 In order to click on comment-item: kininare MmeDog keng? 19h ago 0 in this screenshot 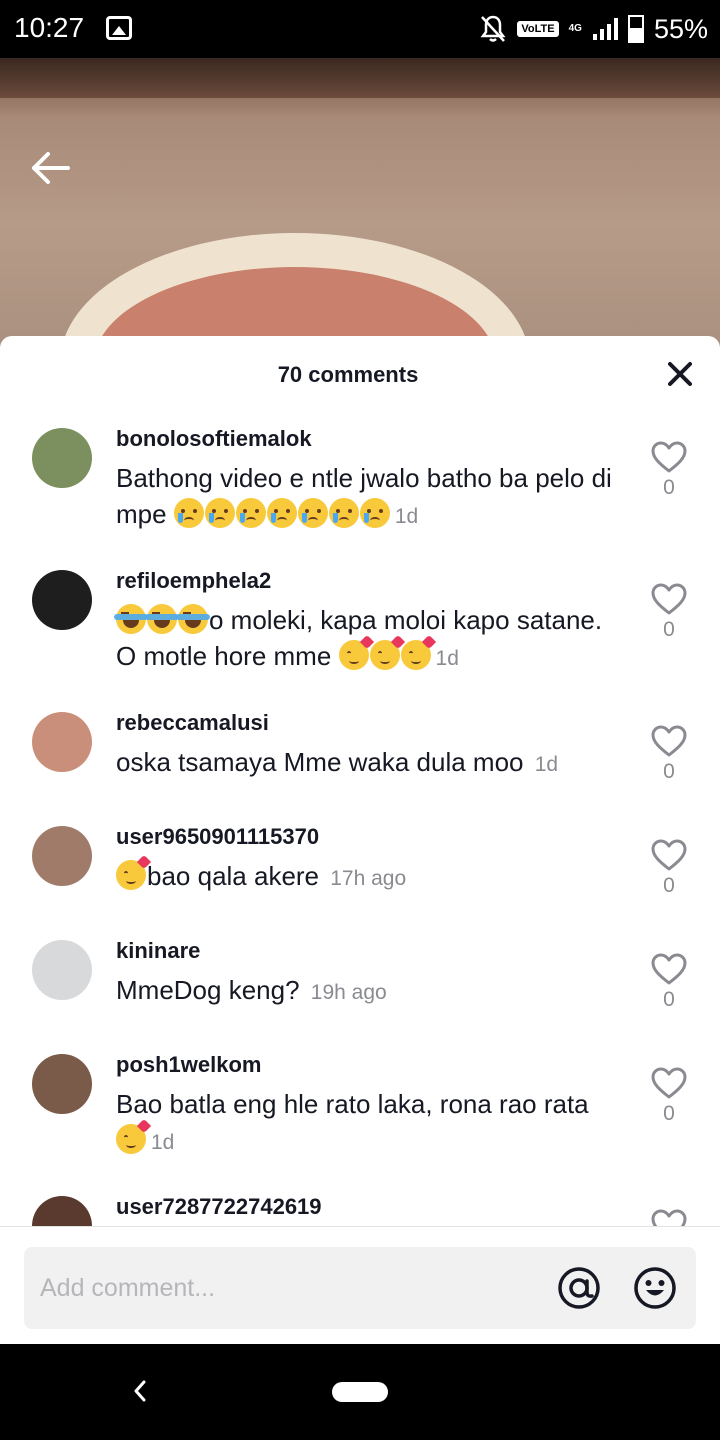, I will do `click(360, 1003)`.